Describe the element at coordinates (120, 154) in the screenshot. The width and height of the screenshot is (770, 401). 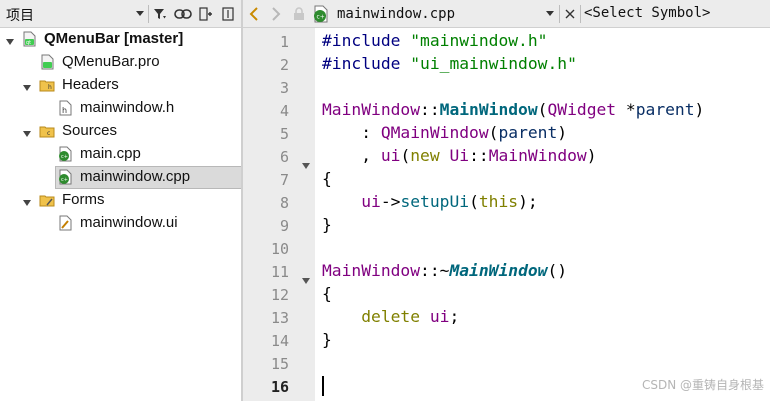
I see `tree-item-source-file: c+ main.cpp` at that location.